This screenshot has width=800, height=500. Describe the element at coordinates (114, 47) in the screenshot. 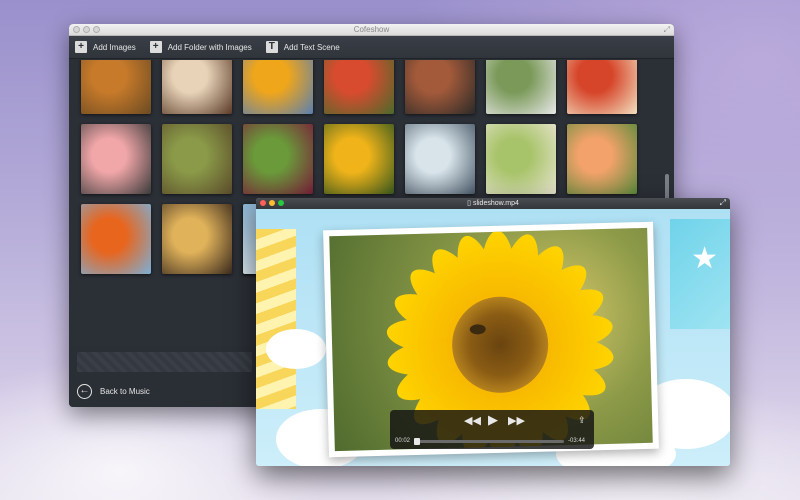

I see `add-images-label: Add Images` at that location.